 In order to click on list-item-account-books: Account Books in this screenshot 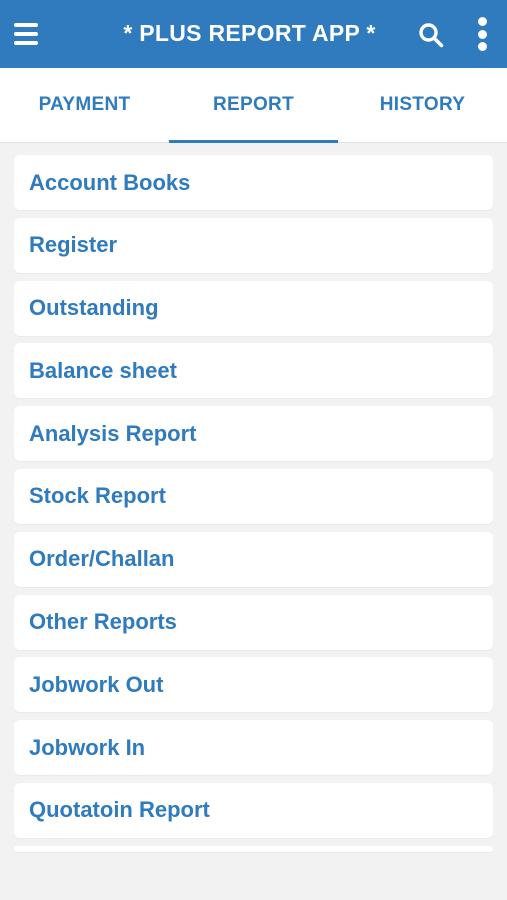, I will do `click(253, 182)`.